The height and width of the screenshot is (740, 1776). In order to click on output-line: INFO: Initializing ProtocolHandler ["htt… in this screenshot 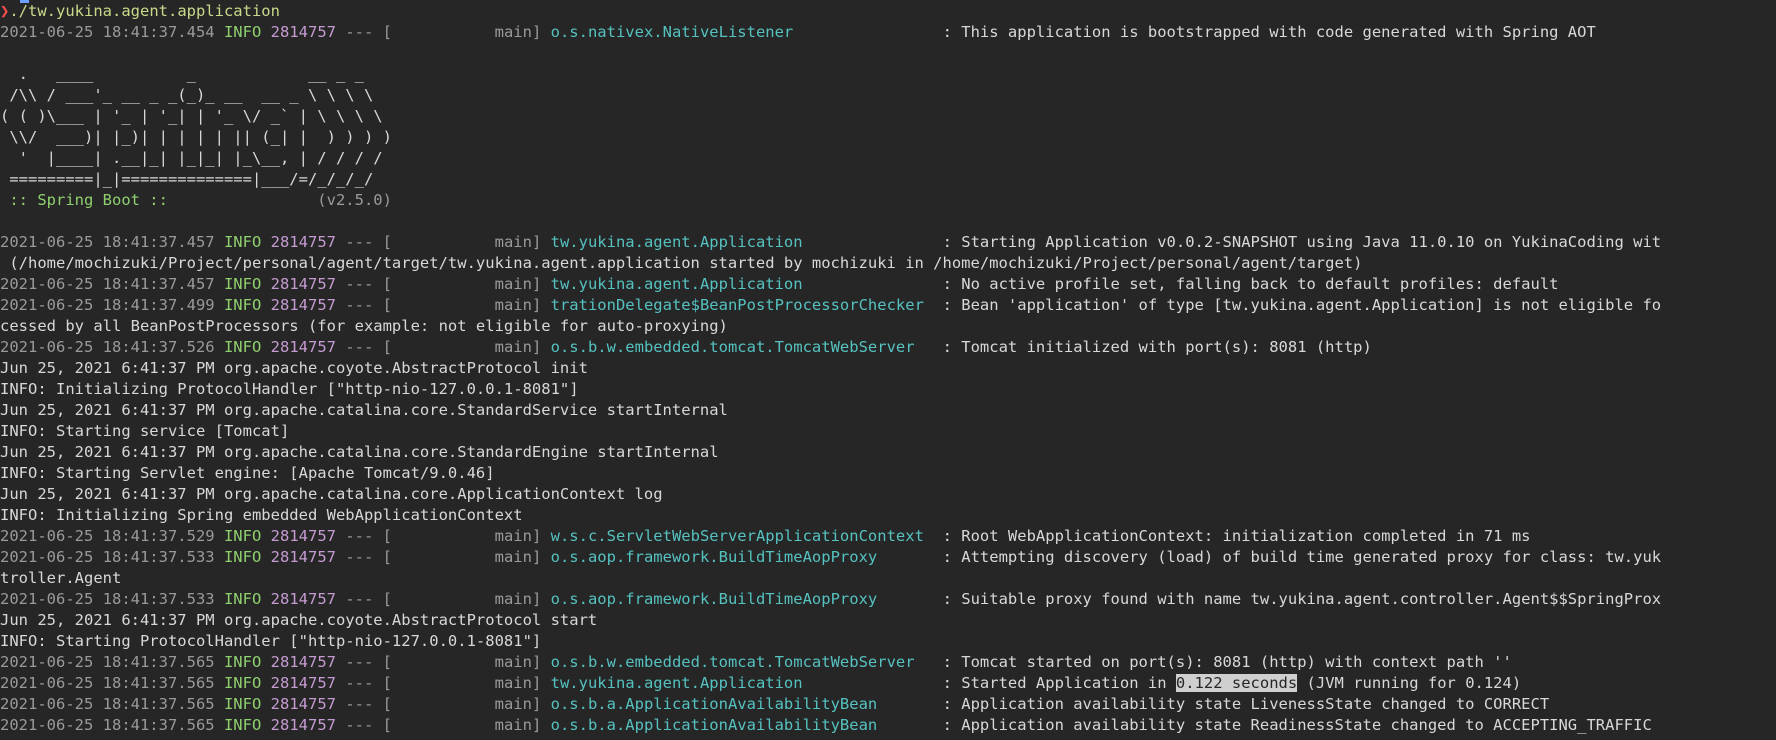, I will do `click(289, 389)`.